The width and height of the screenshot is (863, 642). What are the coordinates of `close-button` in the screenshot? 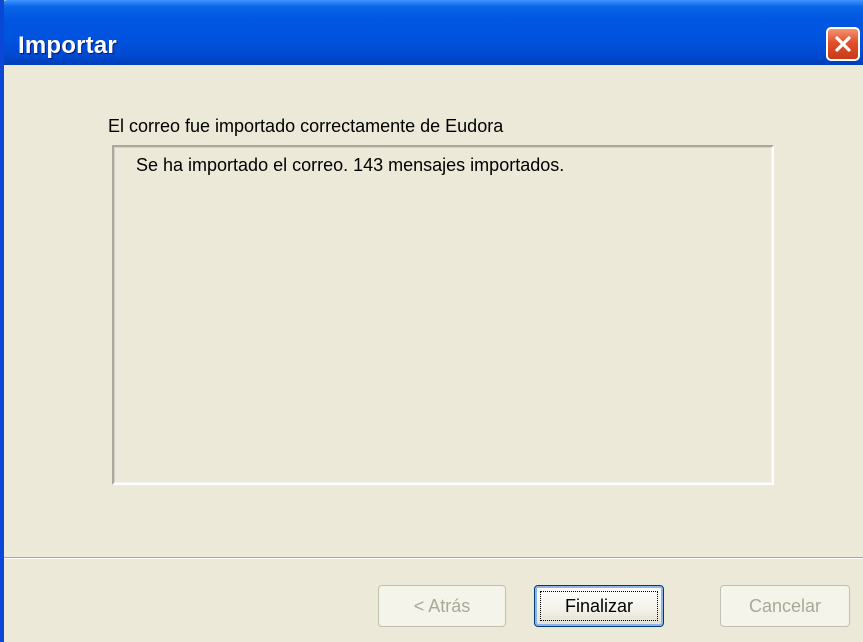 It's located at (843, 44).